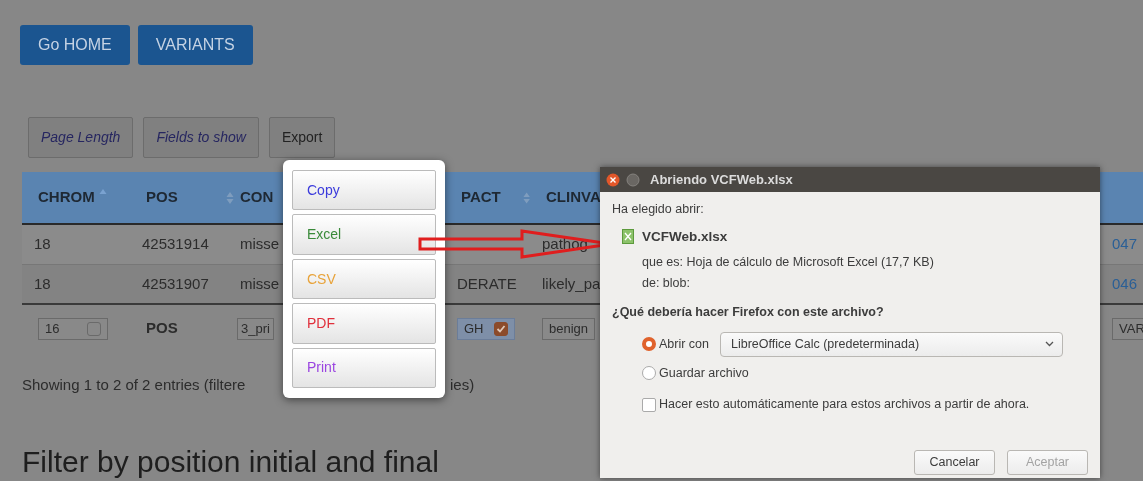  Describe the element at coordinates (255, 328) in the screenshot. I see `filter-field: 3_pri` at that location.